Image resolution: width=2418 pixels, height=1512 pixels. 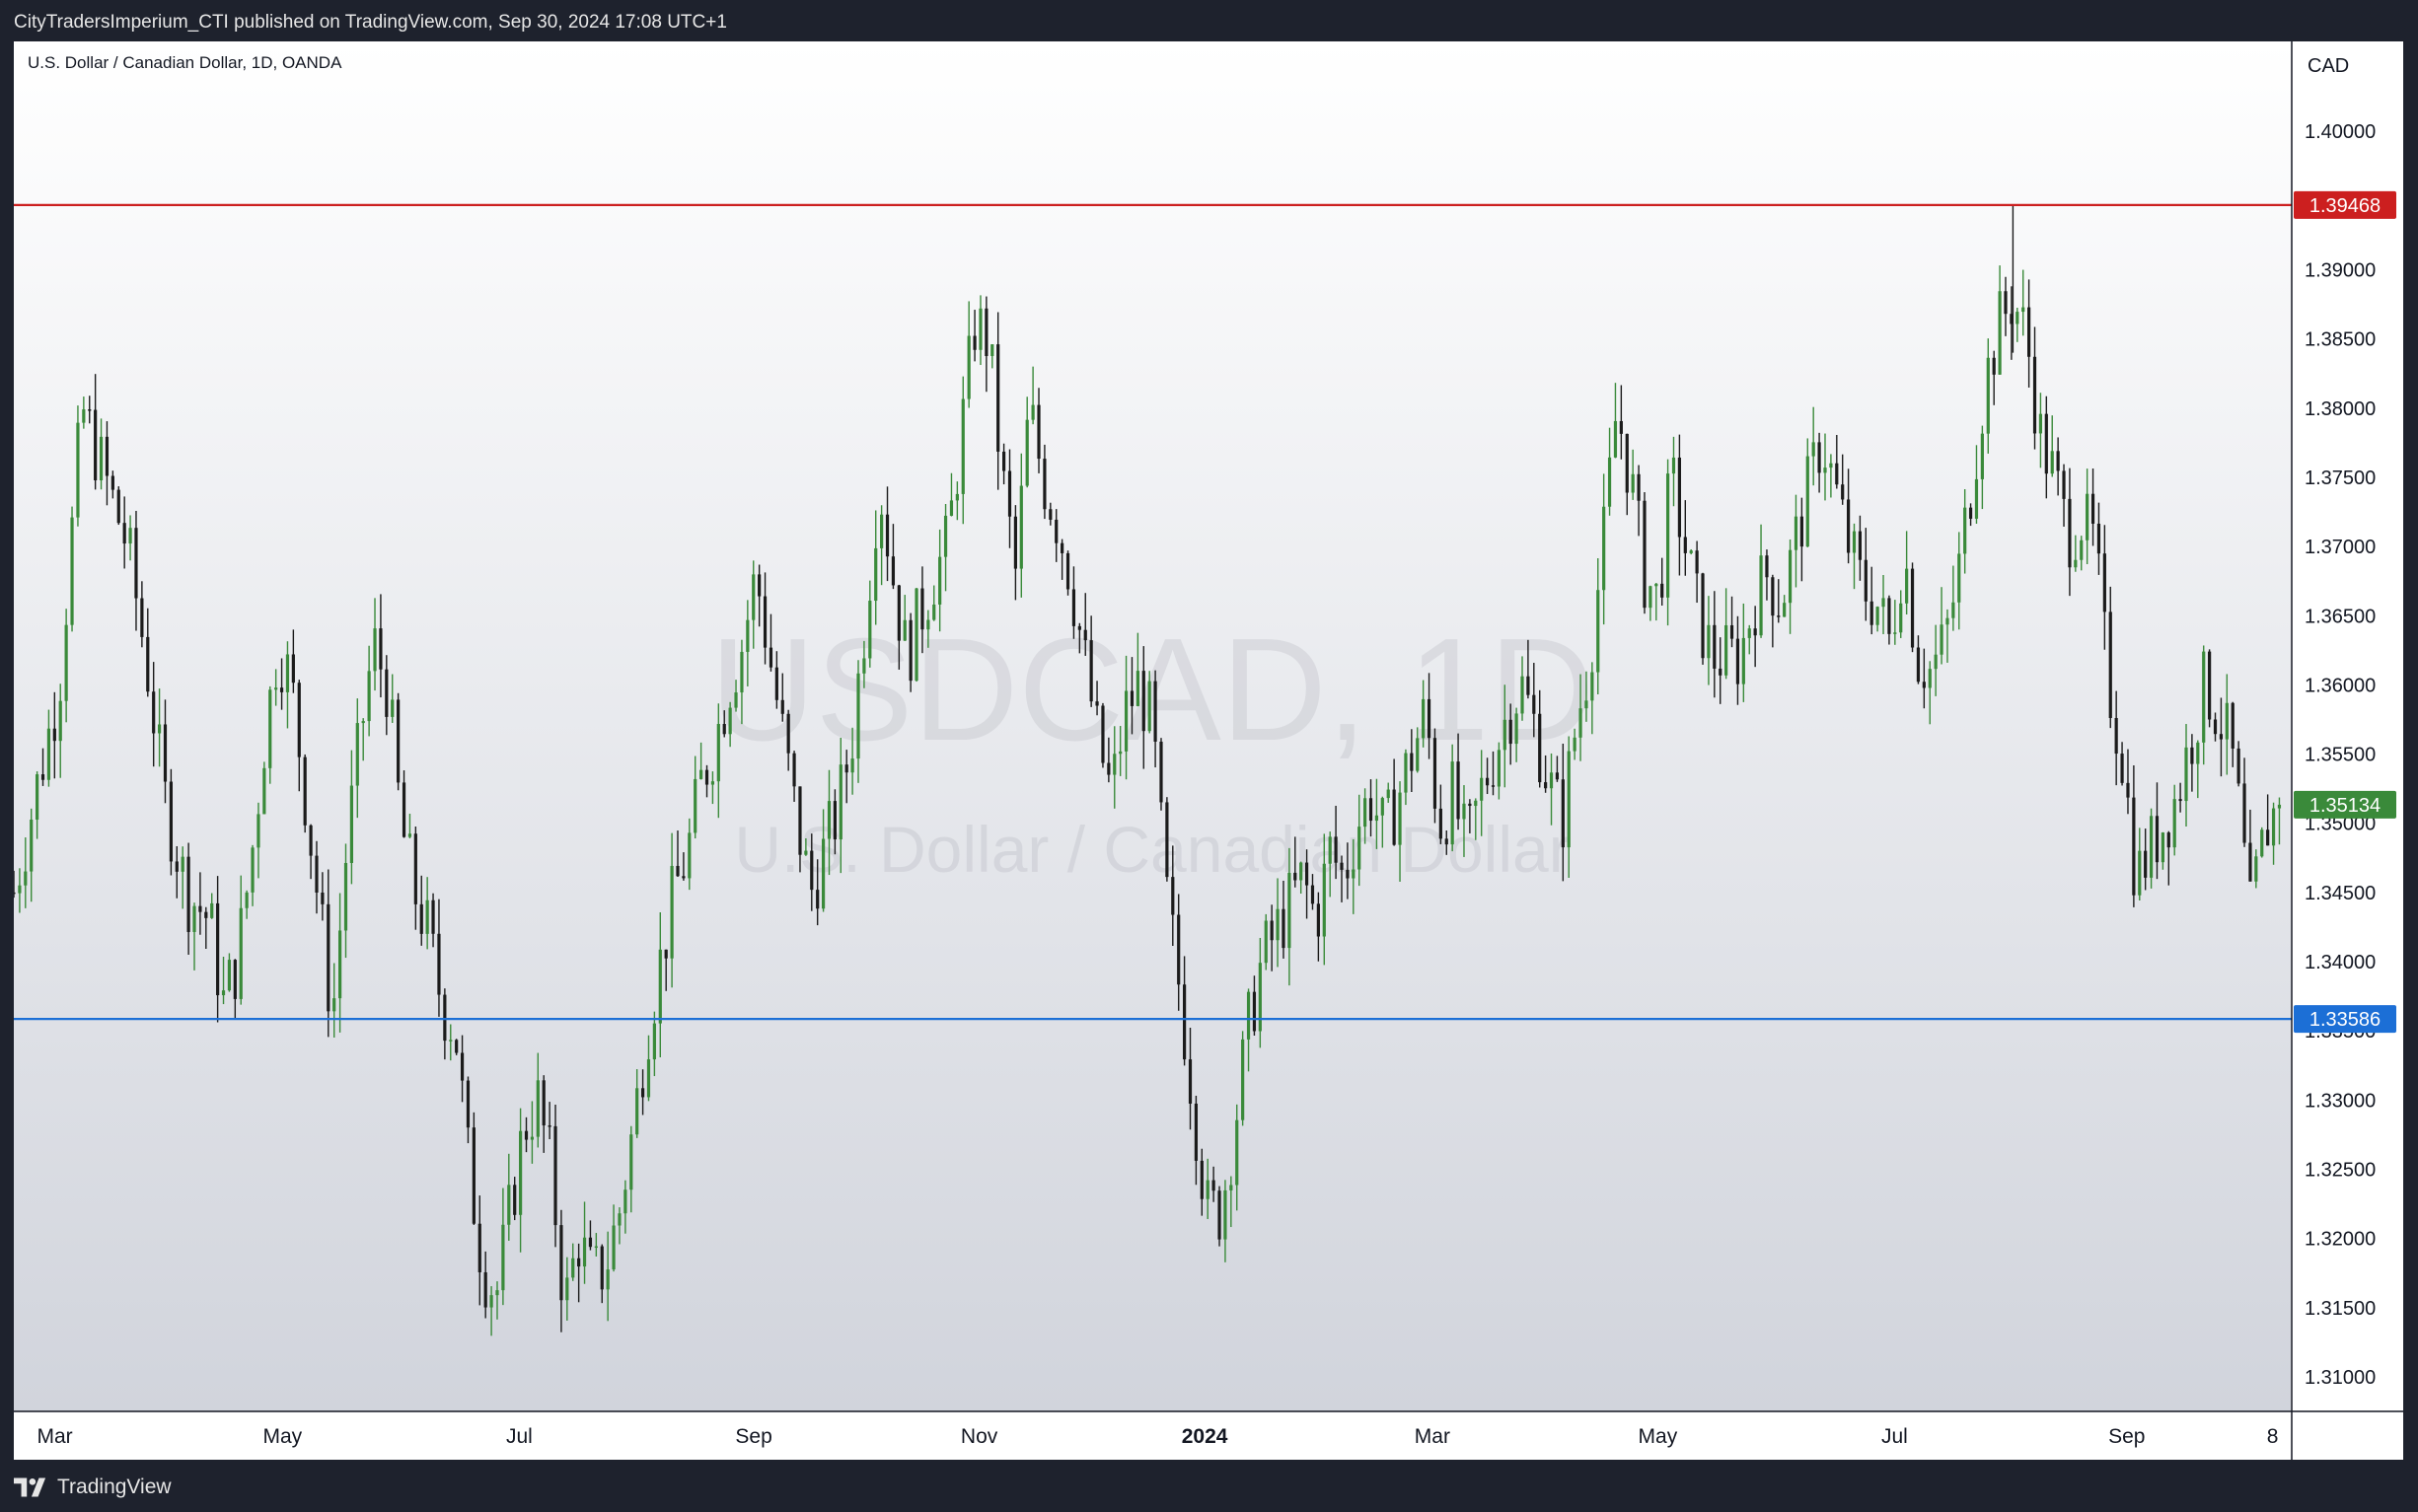 What do you see at coordinates (1152, 690) in the screenshot?
I see `watermark-symbol: USDCAD, 1D` at bounding box center [1152, 690].